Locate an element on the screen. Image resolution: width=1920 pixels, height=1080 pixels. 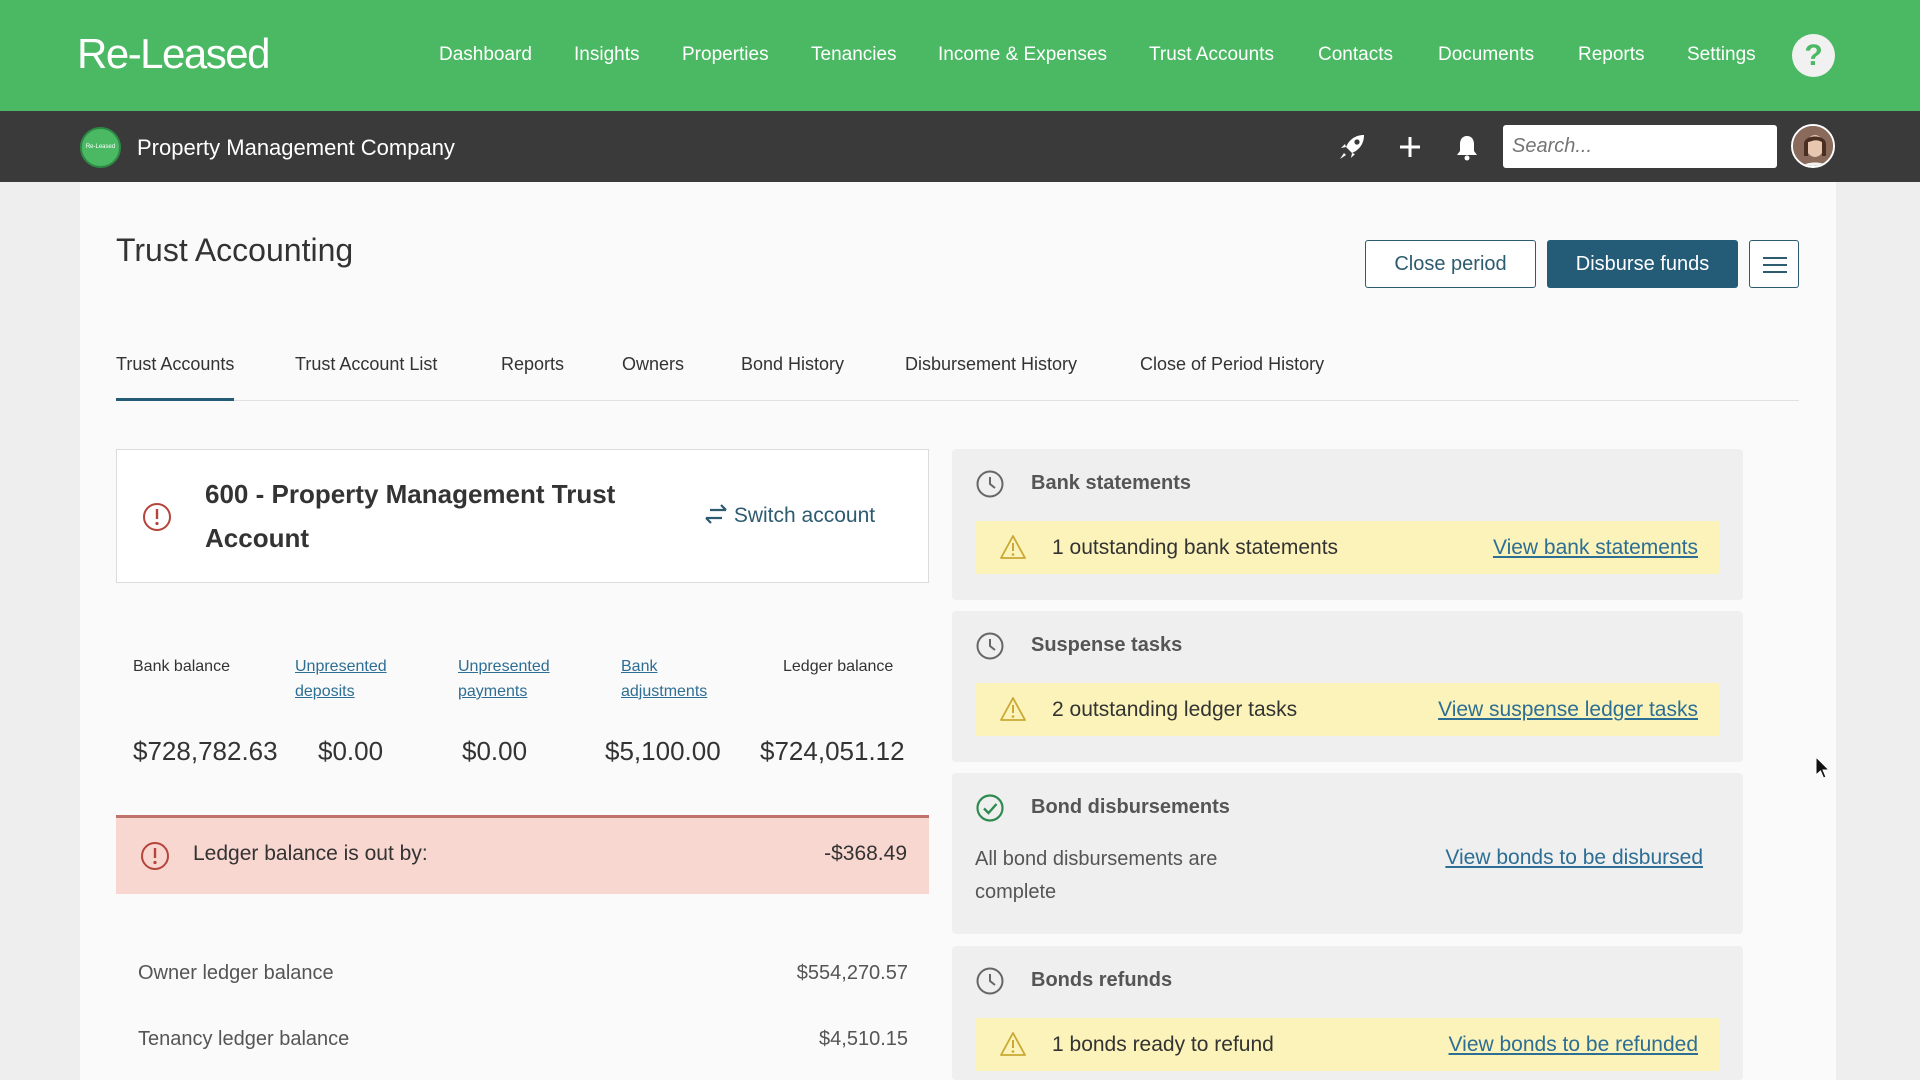
nav-insights: Insights is located at coordinates (606, 55).